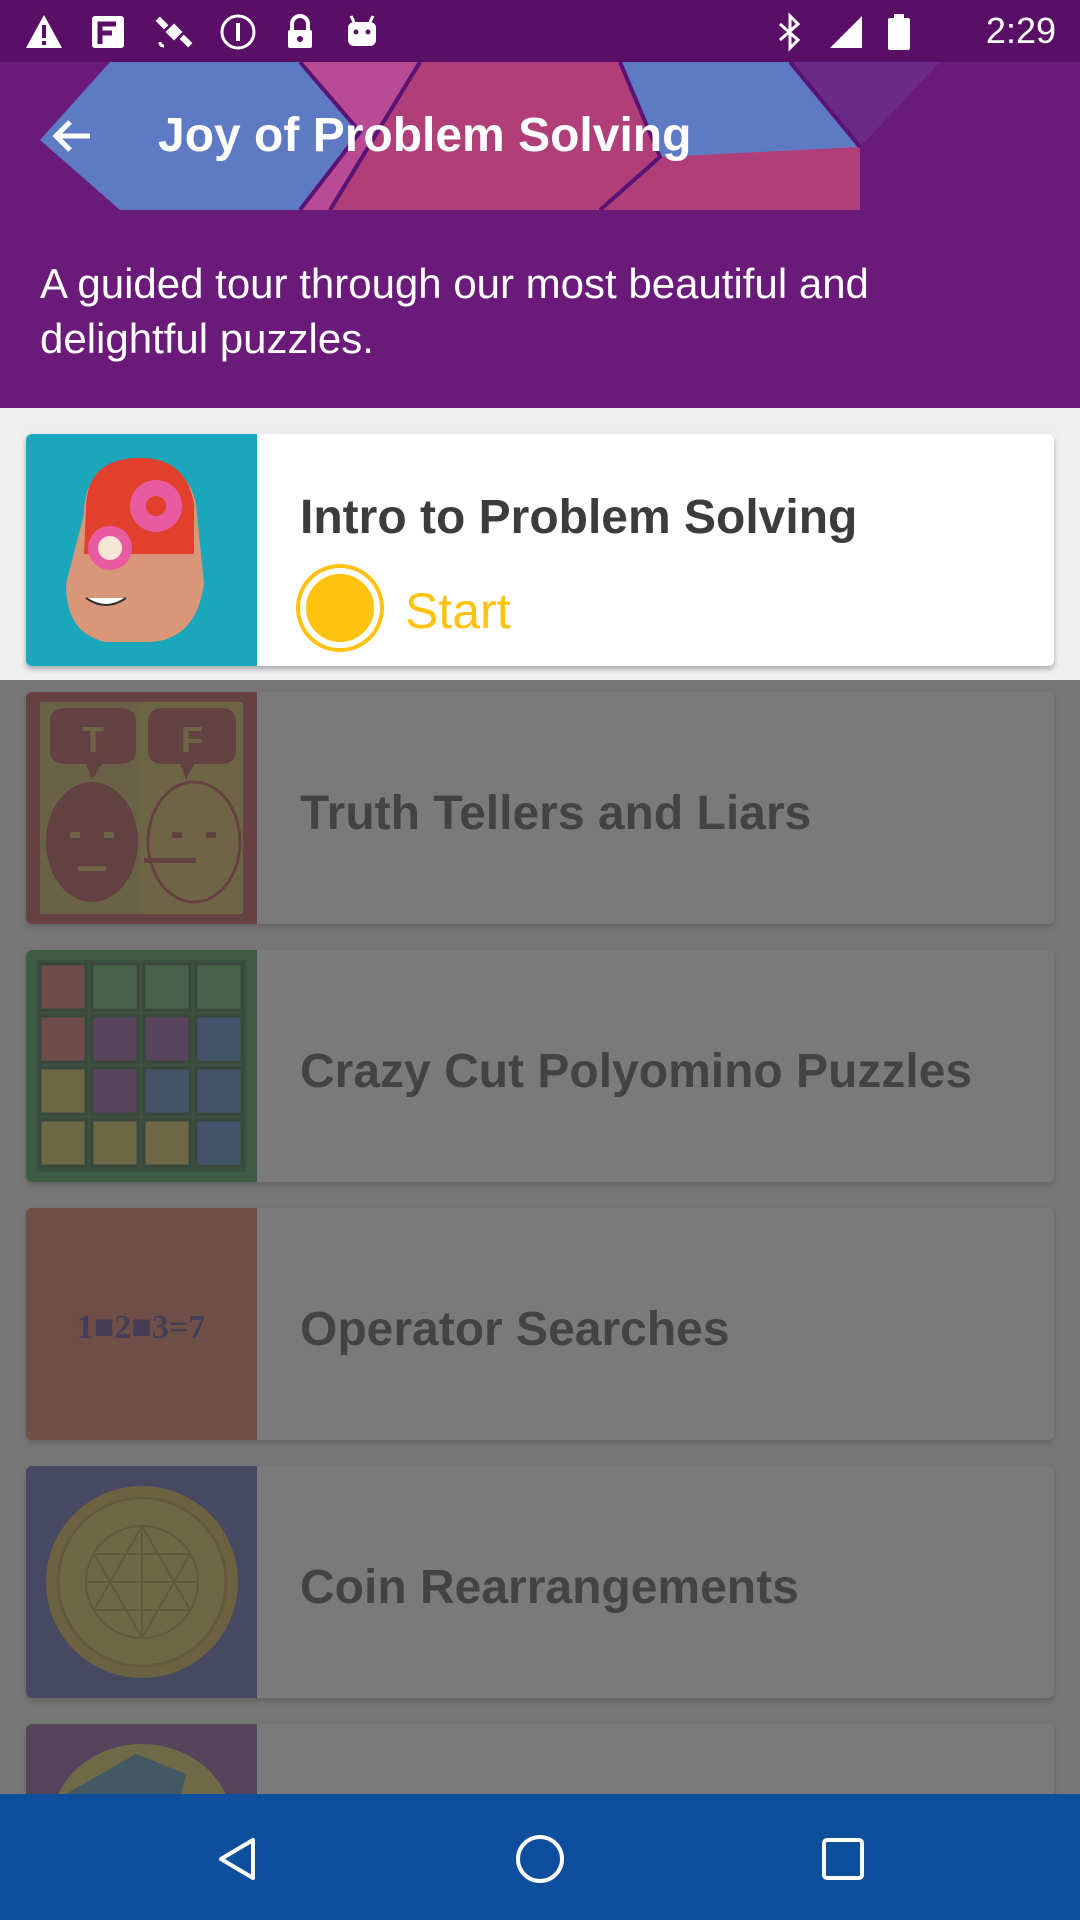 The width and height of the screenshot is (1080, 1920). What do you see at coordinates (540, 31) in the screenshot?
I see `status-bar: 2:29` at bounding box center [540, 31].